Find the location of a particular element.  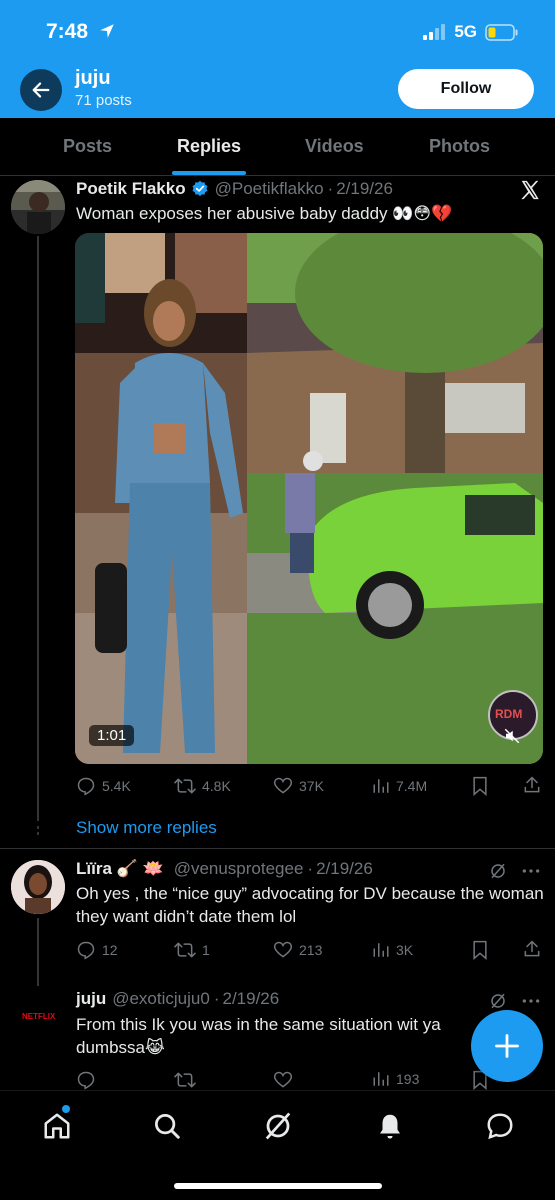

avatar-logo-text: NETFLIX is located at coordinates (39, 1016).